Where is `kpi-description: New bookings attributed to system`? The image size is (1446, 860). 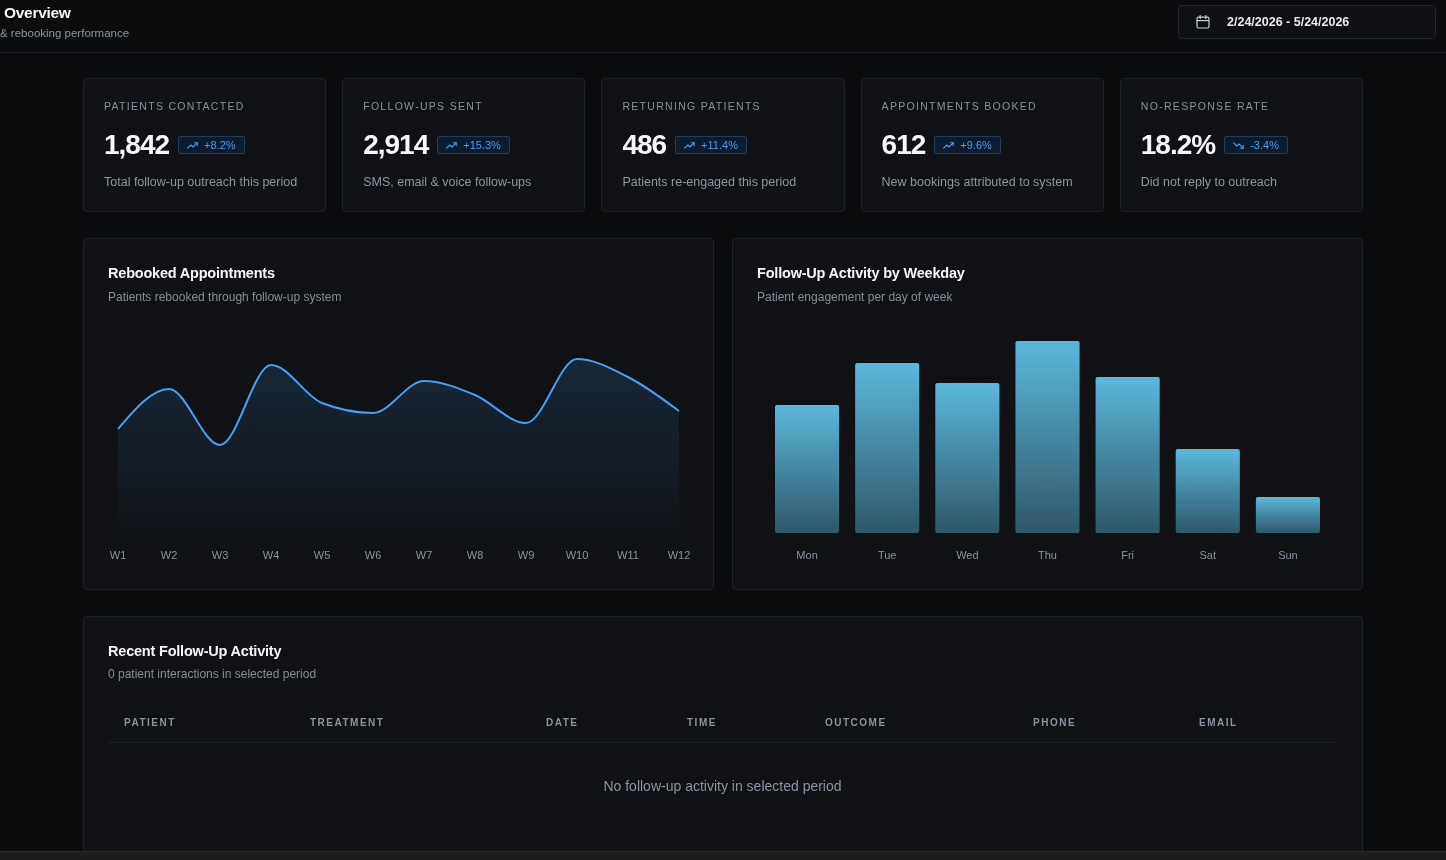 kpi-description: New bookings attributed to system is located at coordinates (977, 182).